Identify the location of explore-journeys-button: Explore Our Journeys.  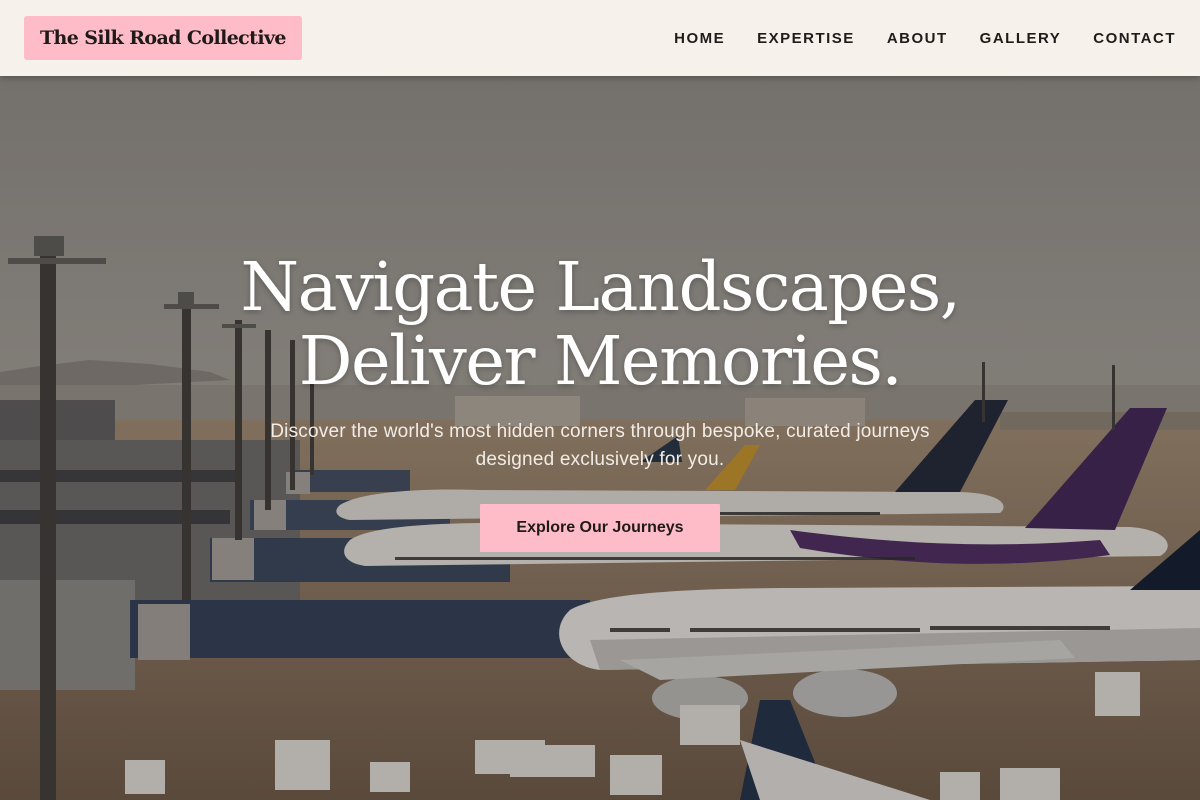
(600, 528).